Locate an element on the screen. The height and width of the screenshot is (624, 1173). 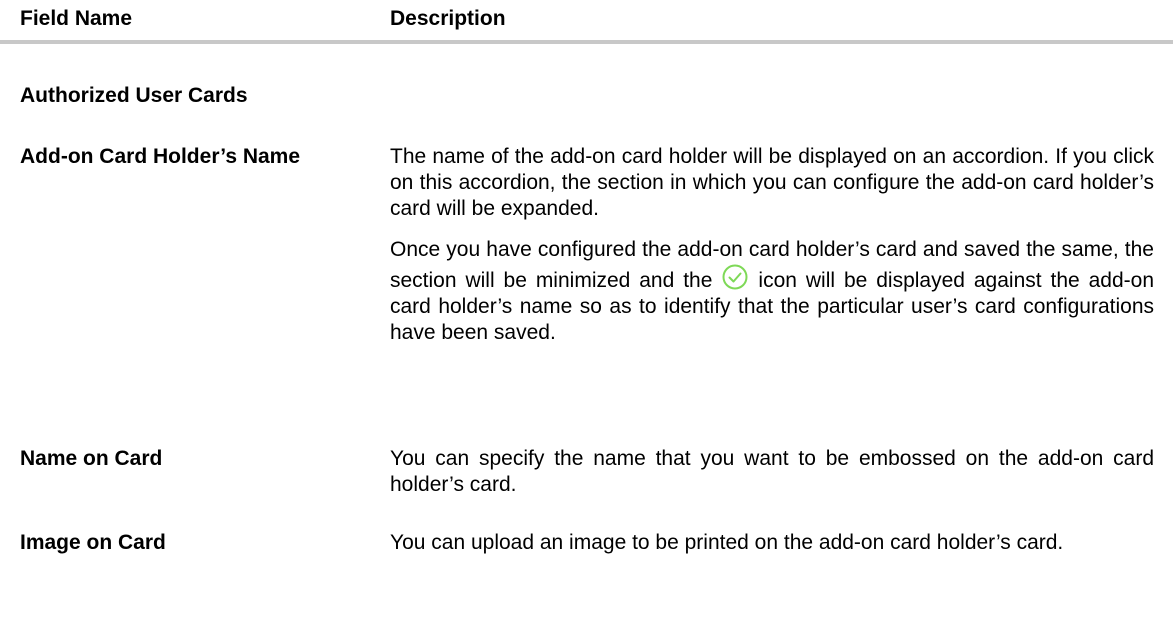
circle-check-icon is located at coordinates (735, 277).